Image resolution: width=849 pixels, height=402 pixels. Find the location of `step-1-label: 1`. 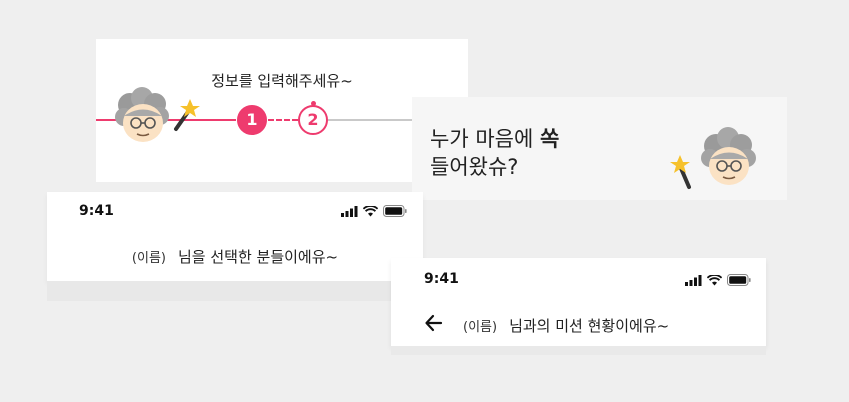

step-1-label: 1 is located at coordinates (252, 119).